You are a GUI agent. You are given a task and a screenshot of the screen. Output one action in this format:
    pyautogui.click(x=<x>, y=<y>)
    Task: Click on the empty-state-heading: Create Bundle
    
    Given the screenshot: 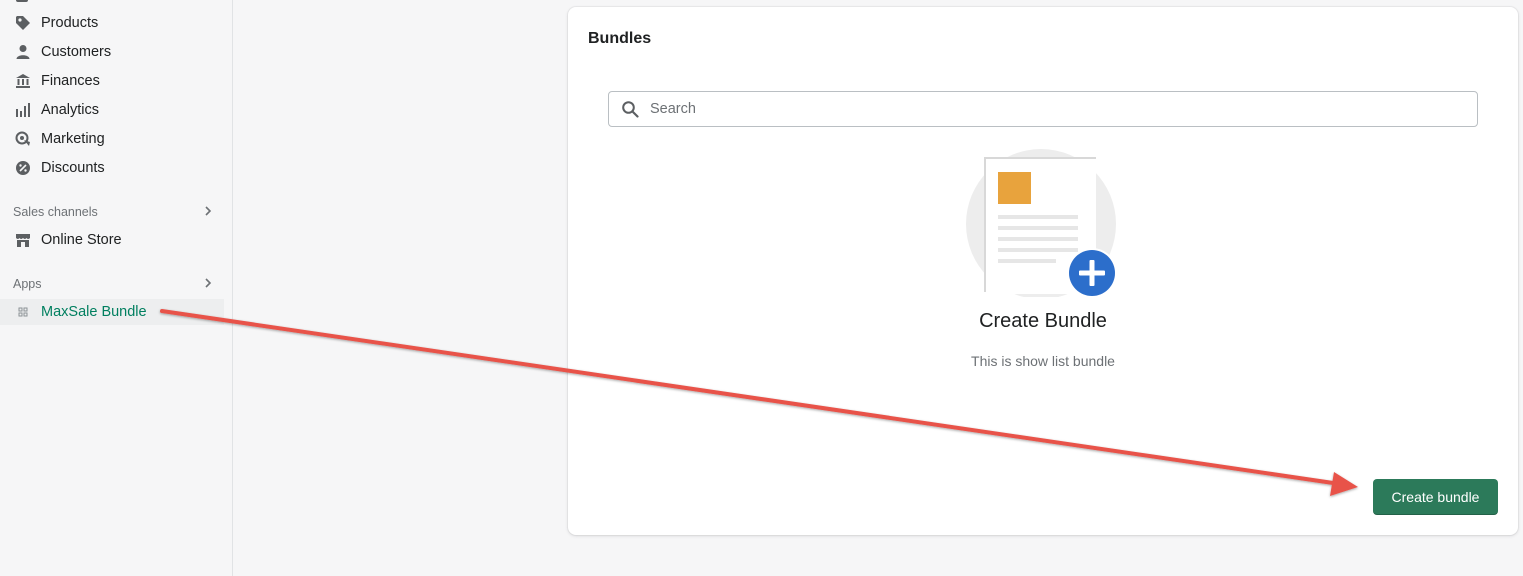 What is the action you would take?
    pyautogui.click(x=1043, y=321)
    